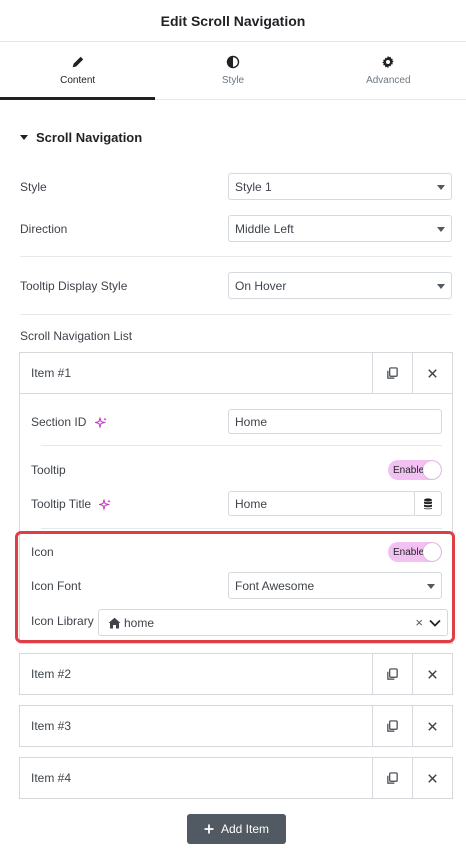  I want to click on add-item-button: Add Item, so click(236, 829).